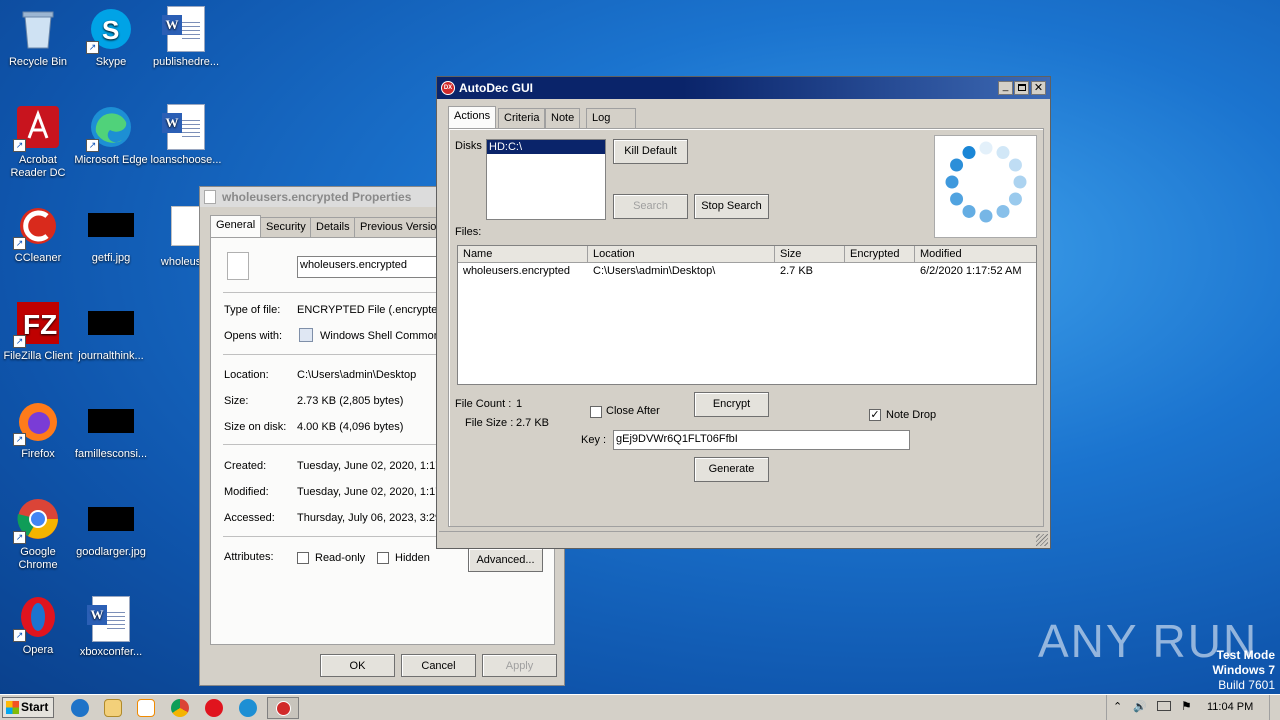 This screenshot has width=1280, height=720. I want to click on tab-general: General, so click(236, 226).